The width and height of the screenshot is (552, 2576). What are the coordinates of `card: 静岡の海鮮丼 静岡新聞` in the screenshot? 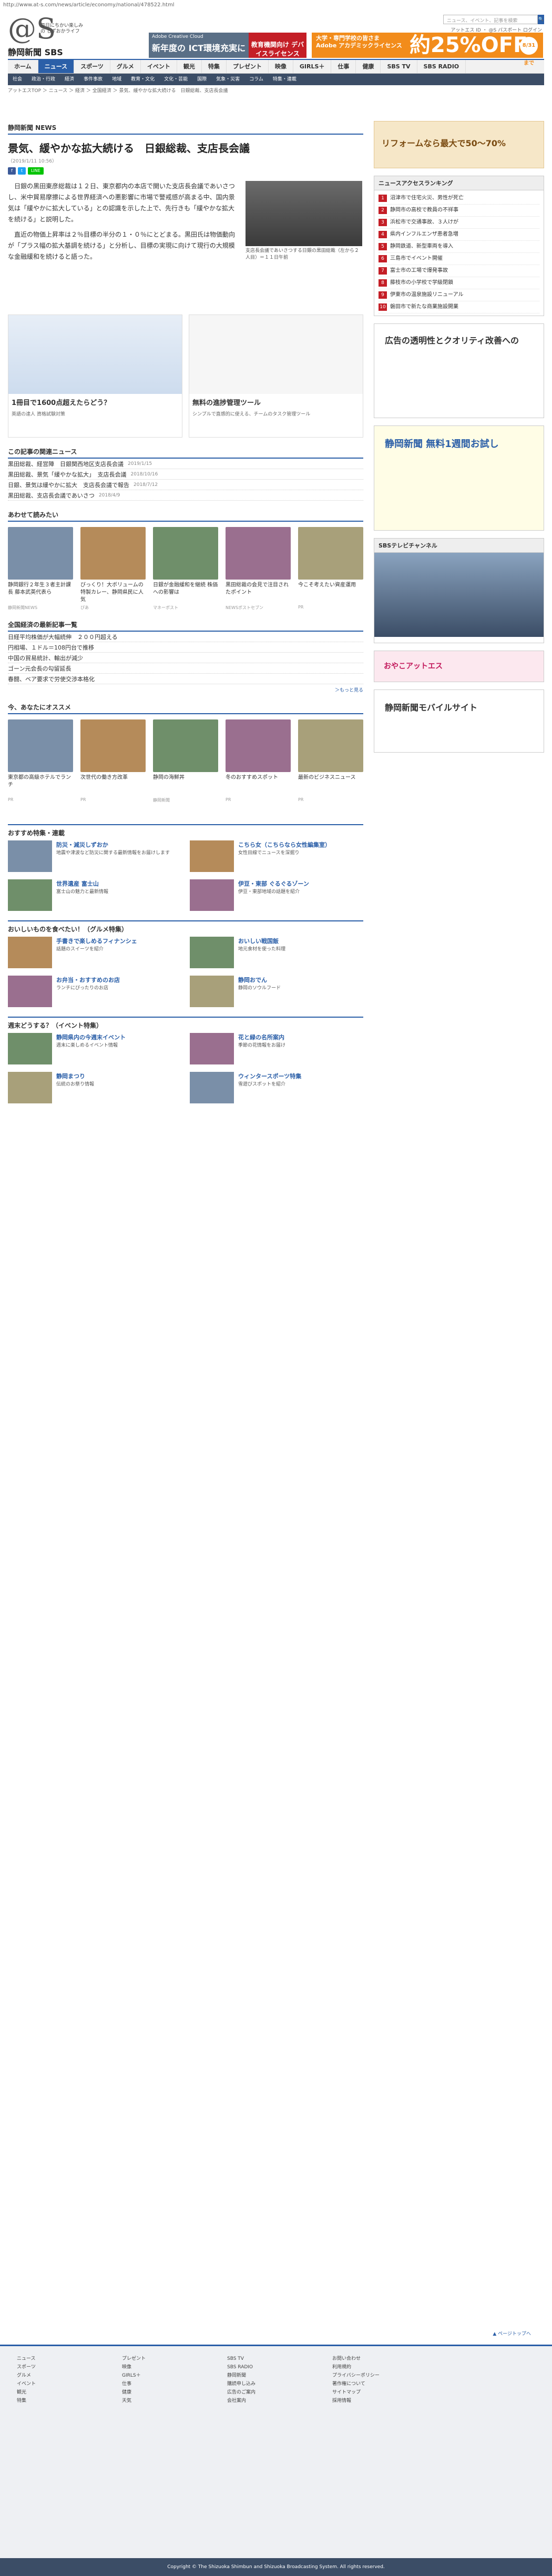 It's located at (185, 761).